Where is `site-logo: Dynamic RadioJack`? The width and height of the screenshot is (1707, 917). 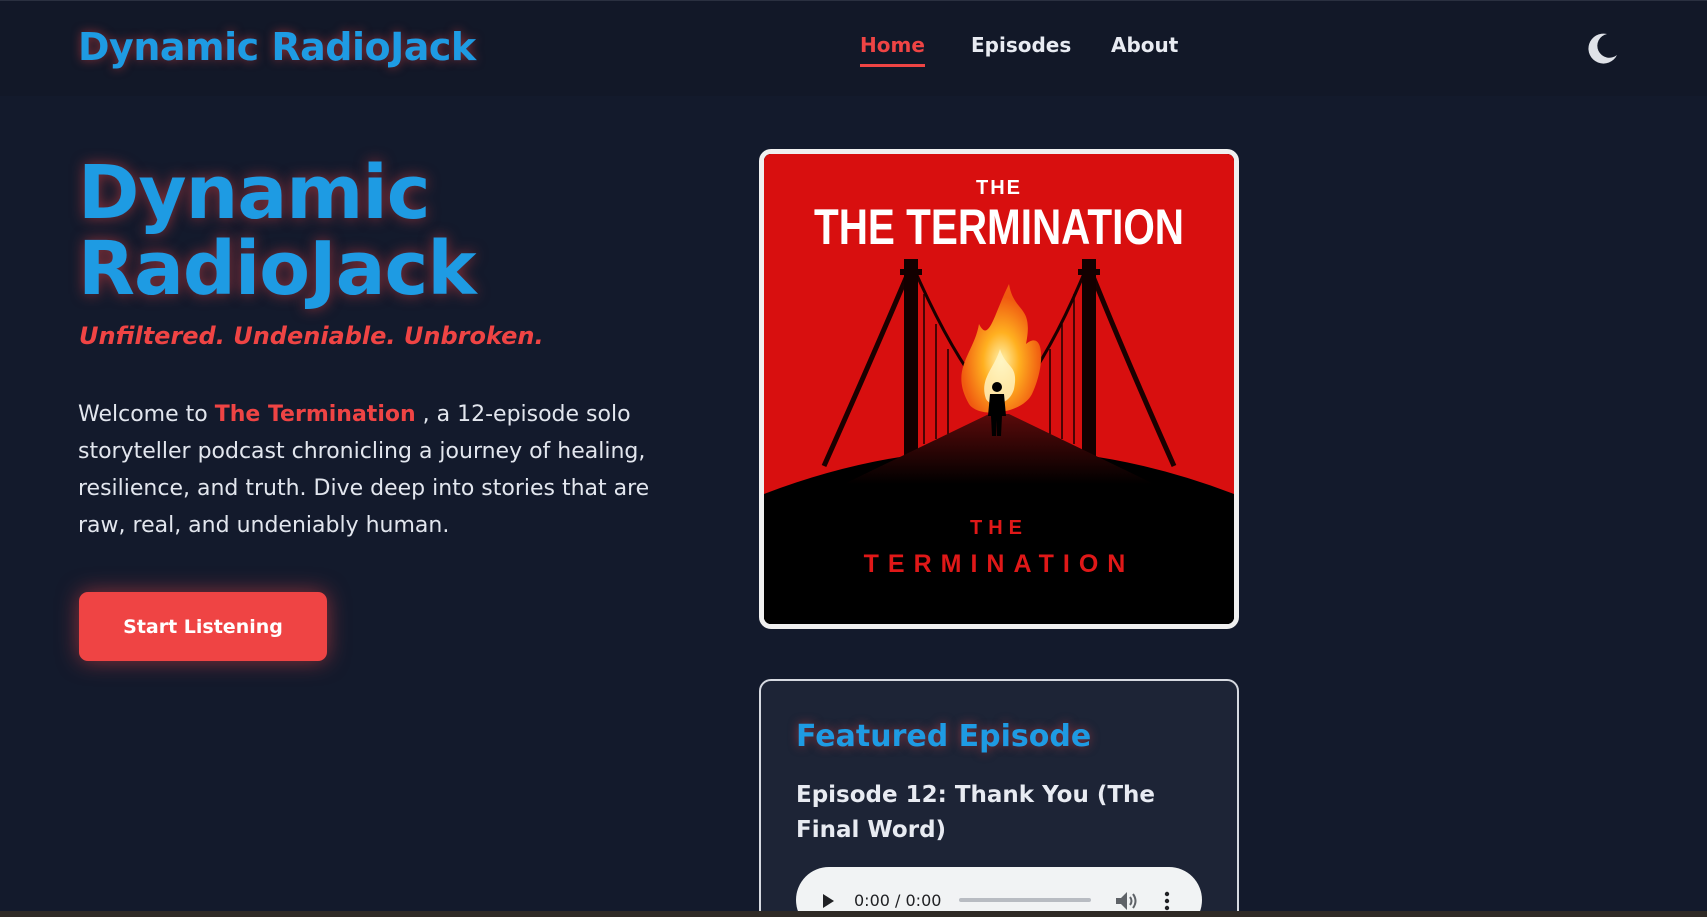
site-logo: Dynamic RadioJack is located at coordinates (277, 47).